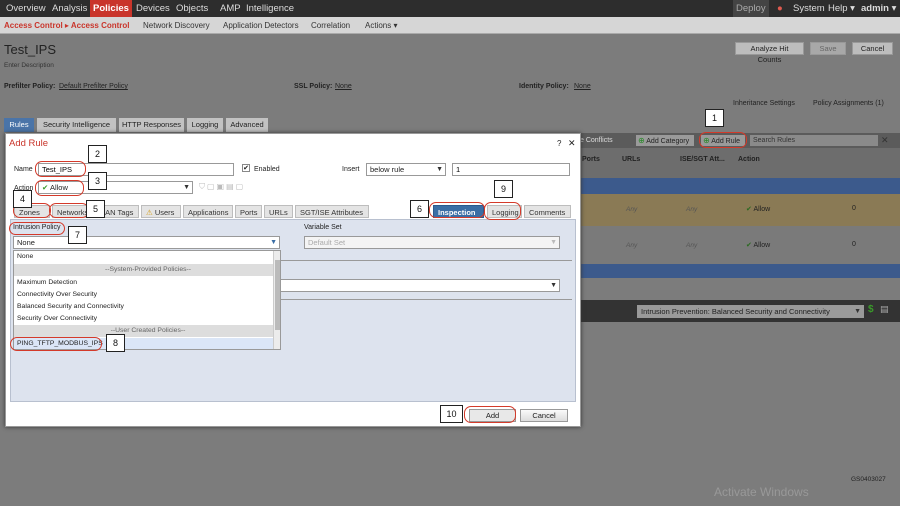 The image size is (900, 506). What do you see at coordinates (872, 48) in the screenshot?
I see `cancel-policy-button: Cancel` at bounding box center [872, 48].